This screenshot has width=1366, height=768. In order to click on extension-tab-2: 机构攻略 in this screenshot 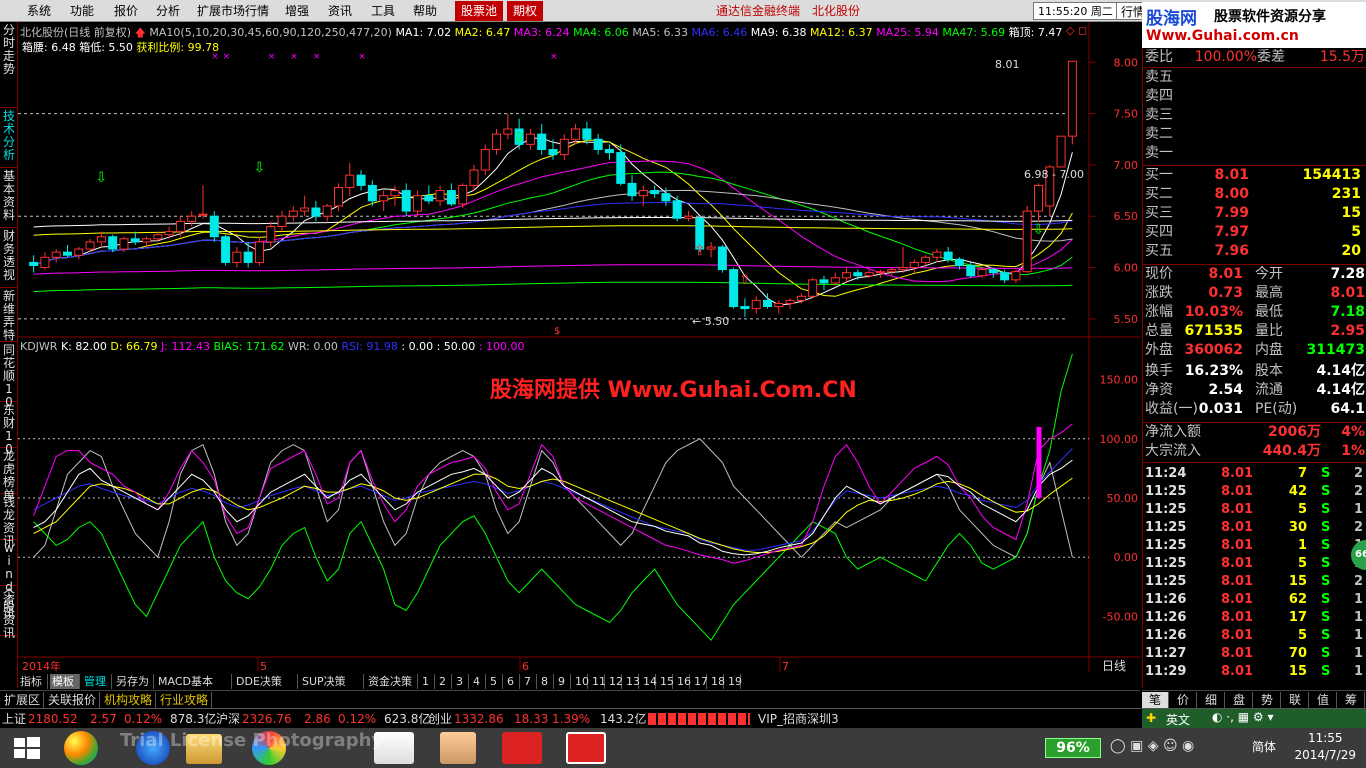, I will do `click(129, 700)`.